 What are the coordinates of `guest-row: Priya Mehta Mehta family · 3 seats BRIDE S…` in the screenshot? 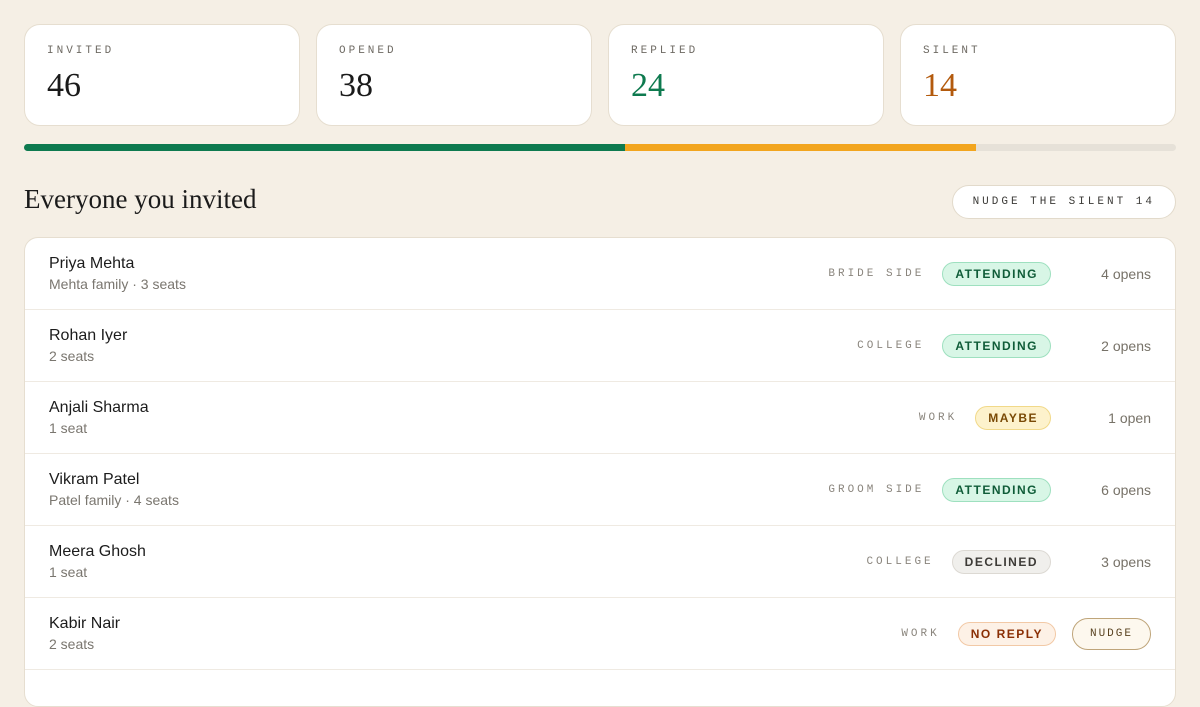 It's located at (600, 274).